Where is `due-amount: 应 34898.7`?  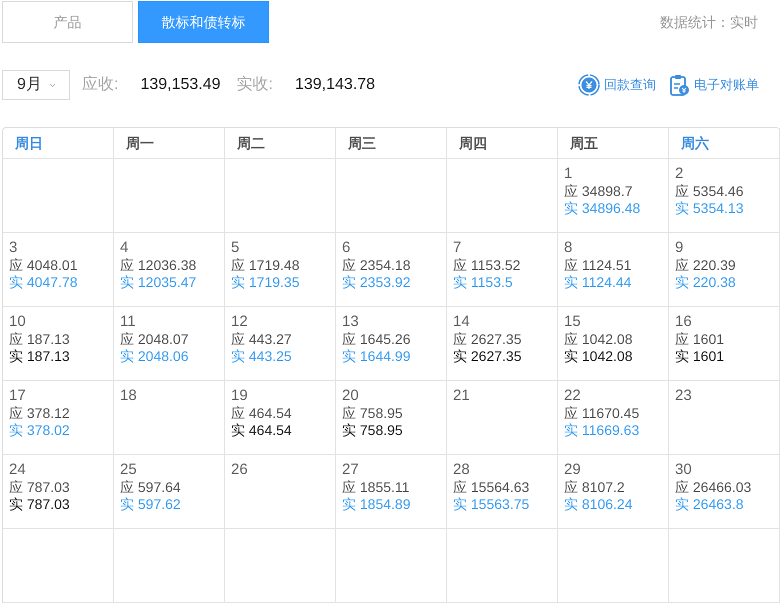 due-amount: 应 34898.7 is located at coordinates (598, 191).